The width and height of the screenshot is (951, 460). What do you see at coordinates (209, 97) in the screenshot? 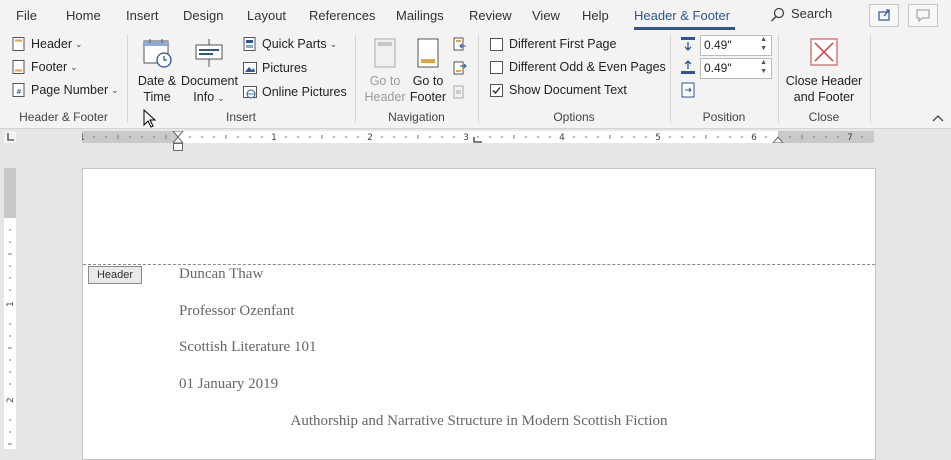
I see `document-info-label-2: Info ⌄` at bounding box center [209, 97].